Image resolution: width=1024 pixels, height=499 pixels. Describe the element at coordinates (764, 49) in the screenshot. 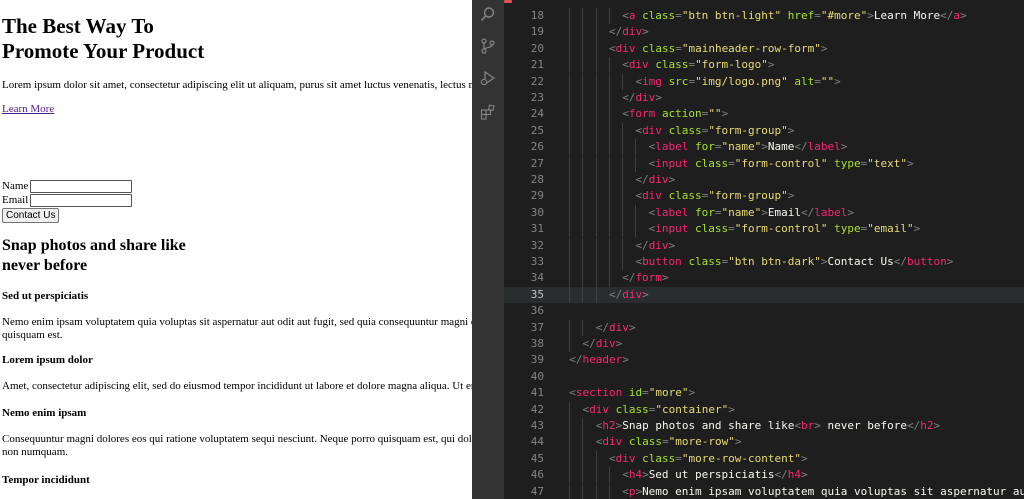

I see `code-line: 20 <div class="mainheader-row-form">` at that location.